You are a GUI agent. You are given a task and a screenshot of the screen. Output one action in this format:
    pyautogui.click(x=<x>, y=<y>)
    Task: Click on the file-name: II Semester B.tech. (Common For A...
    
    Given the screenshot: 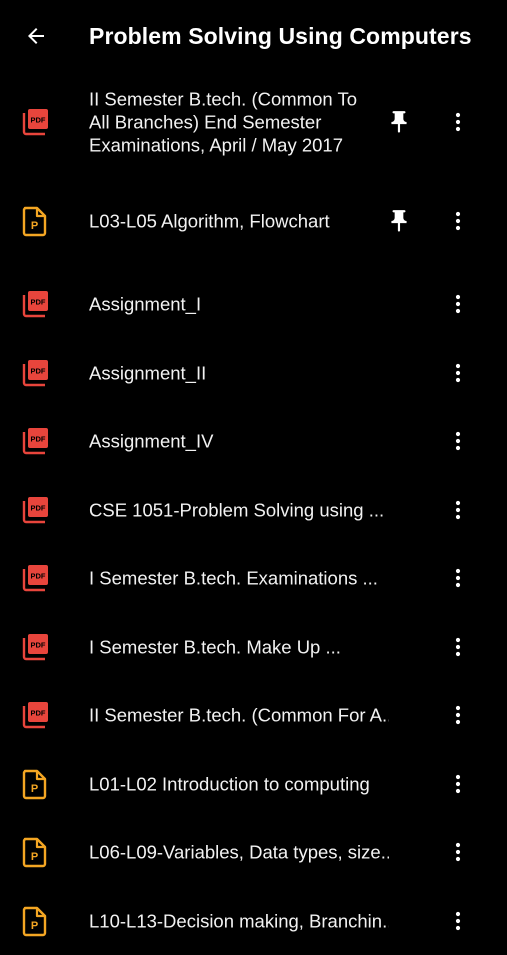 What is the action you would take?
    pyautogui.click(x=239, y=715)
    